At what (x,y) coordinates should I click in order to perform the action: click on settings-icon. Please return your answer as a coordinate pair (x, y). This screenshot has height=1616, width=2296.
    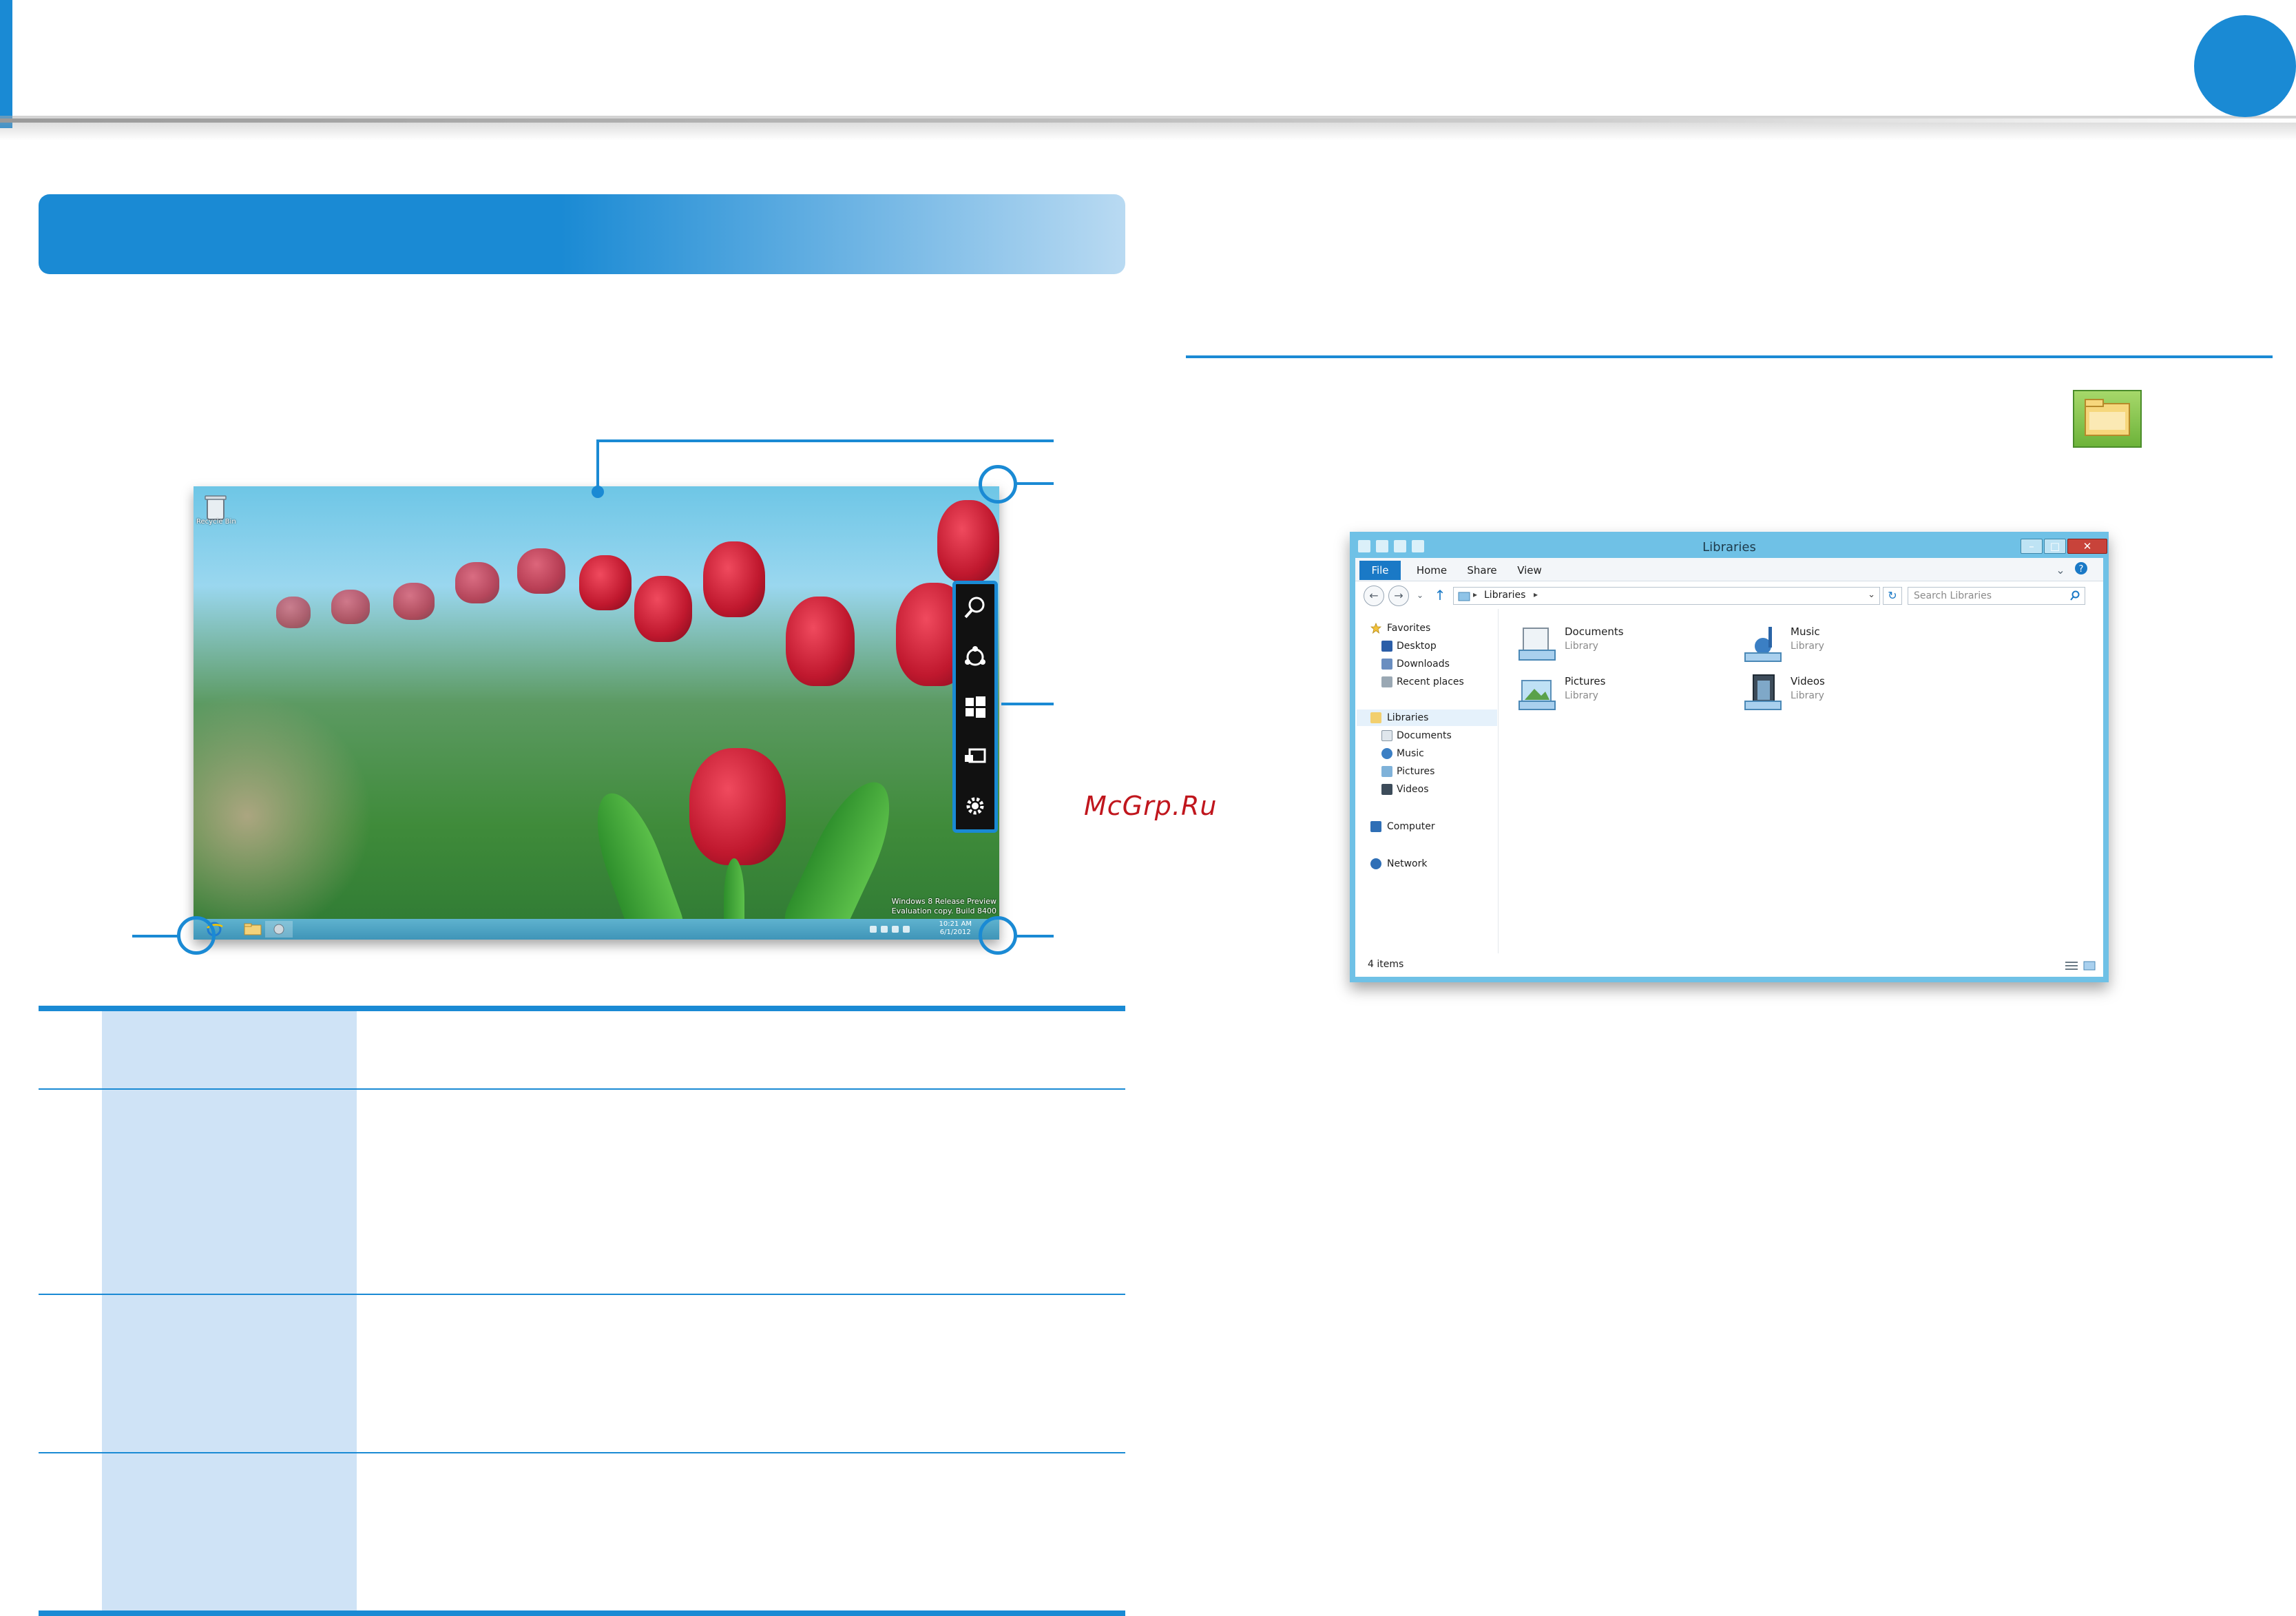
    Looking at the image, I should click on (975, 806).